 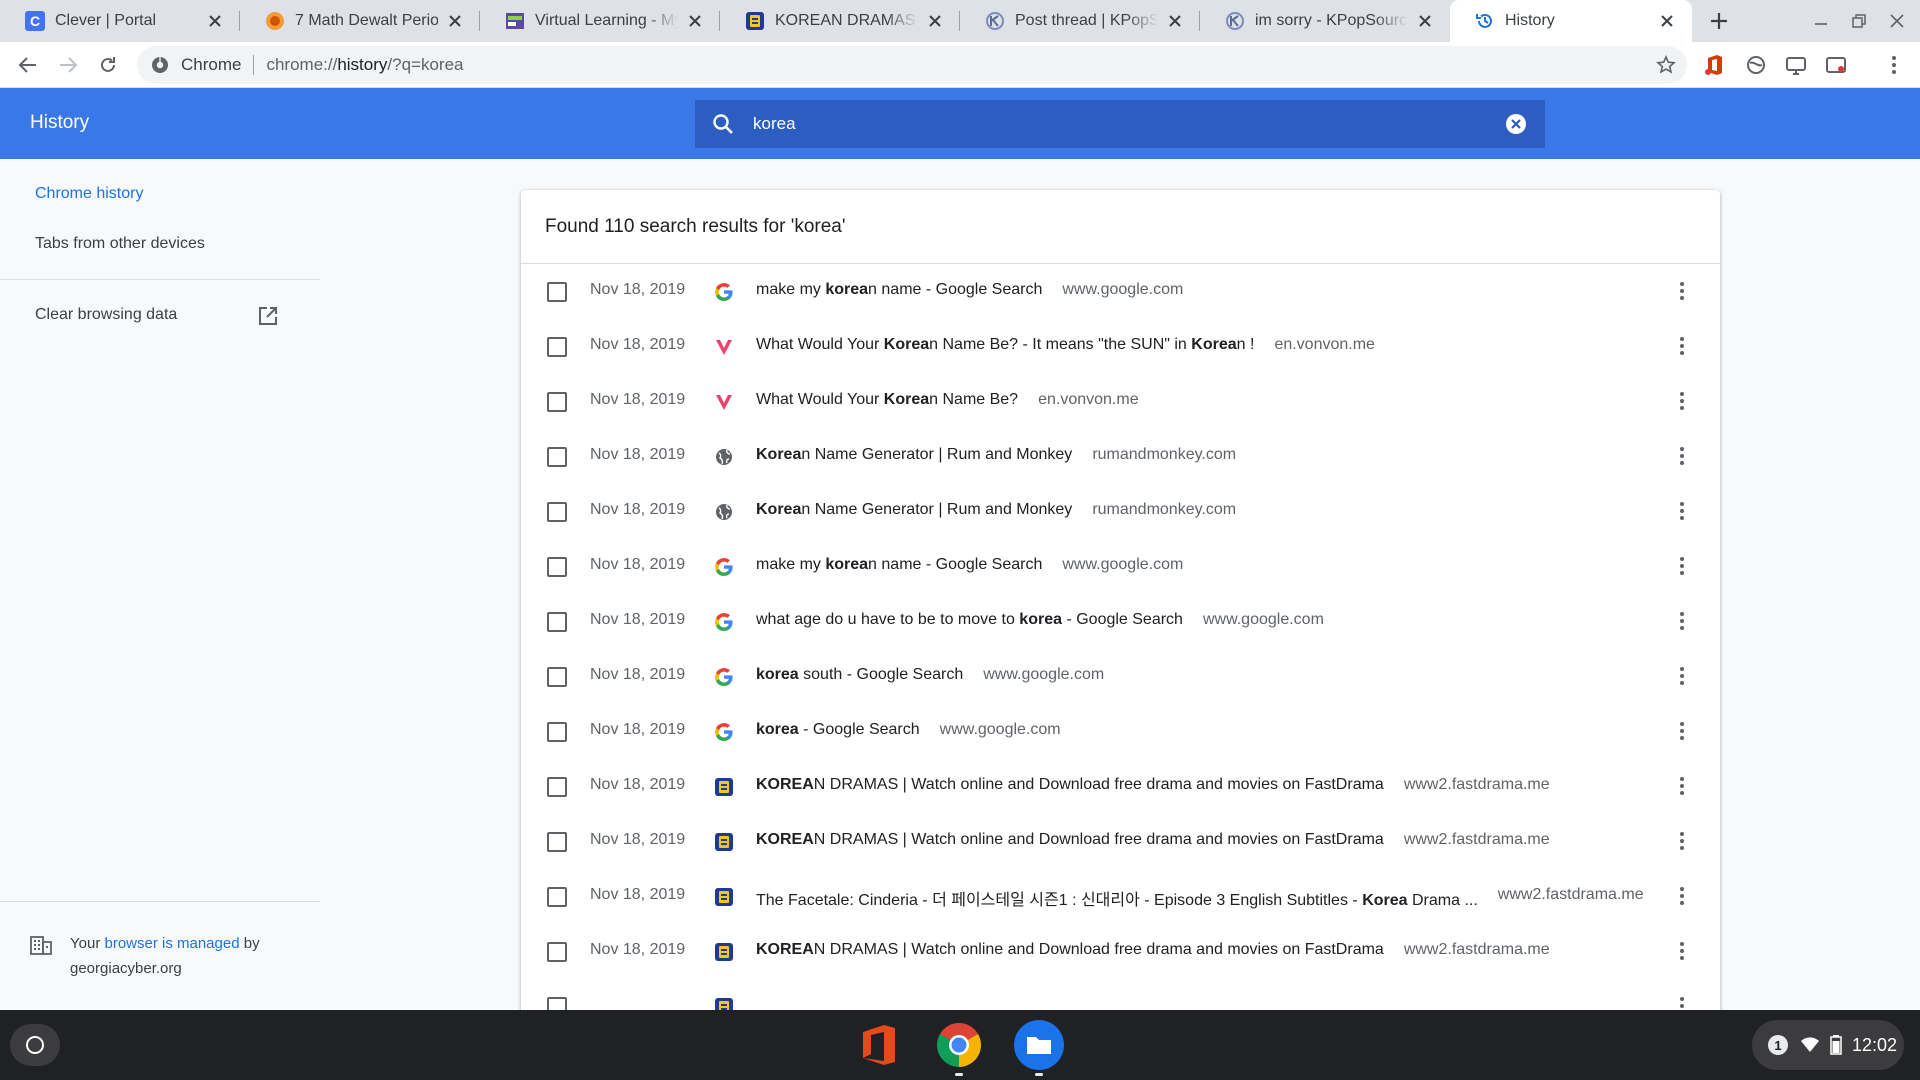 I want to click on row-title-link: What Would Your Korean Name Be?, so click(x=887, y=400).